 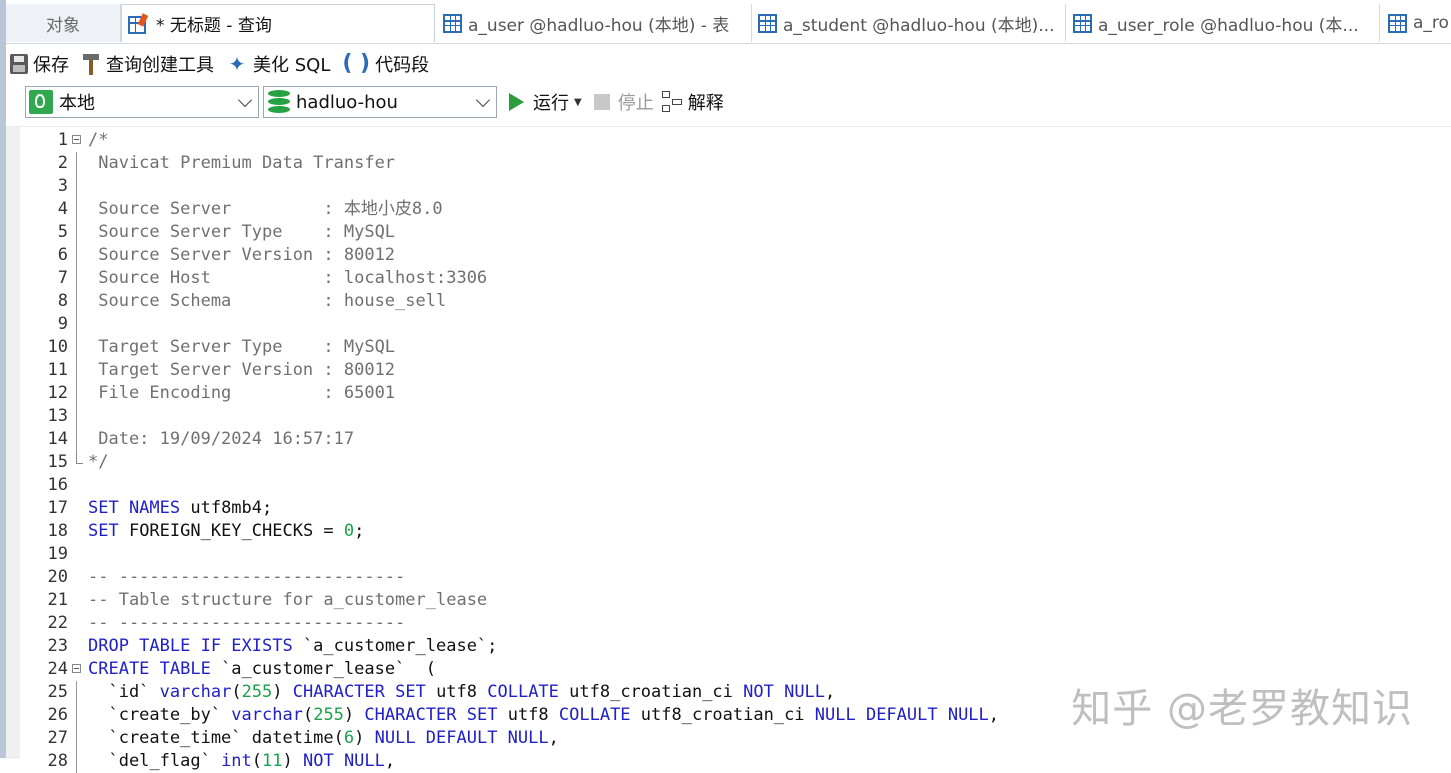 What do you see at coordinates (160, 715) in the screenshot?
I see `code-text: `create_by`` at bounding box center [160, 715].